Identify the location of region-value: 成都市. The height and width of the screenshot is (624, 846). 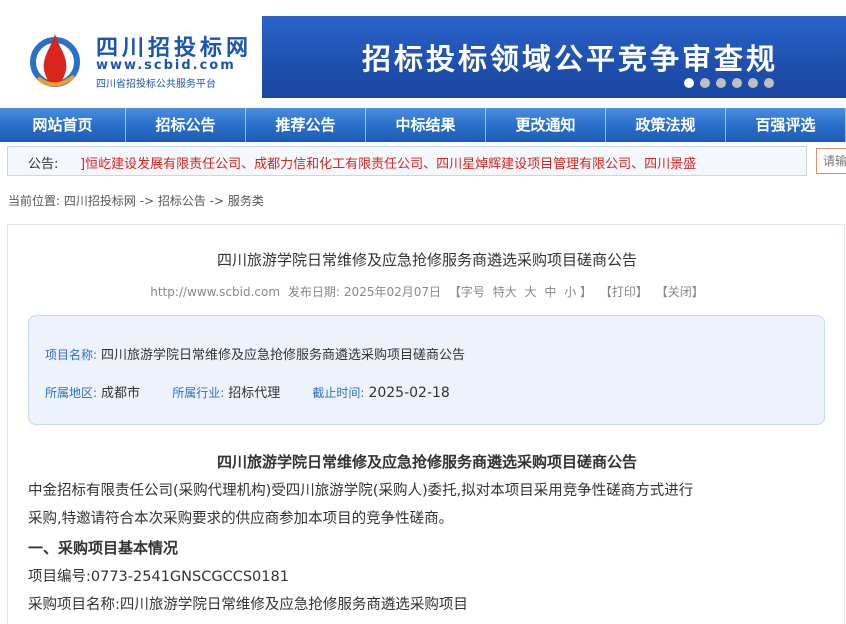
(121, 393).